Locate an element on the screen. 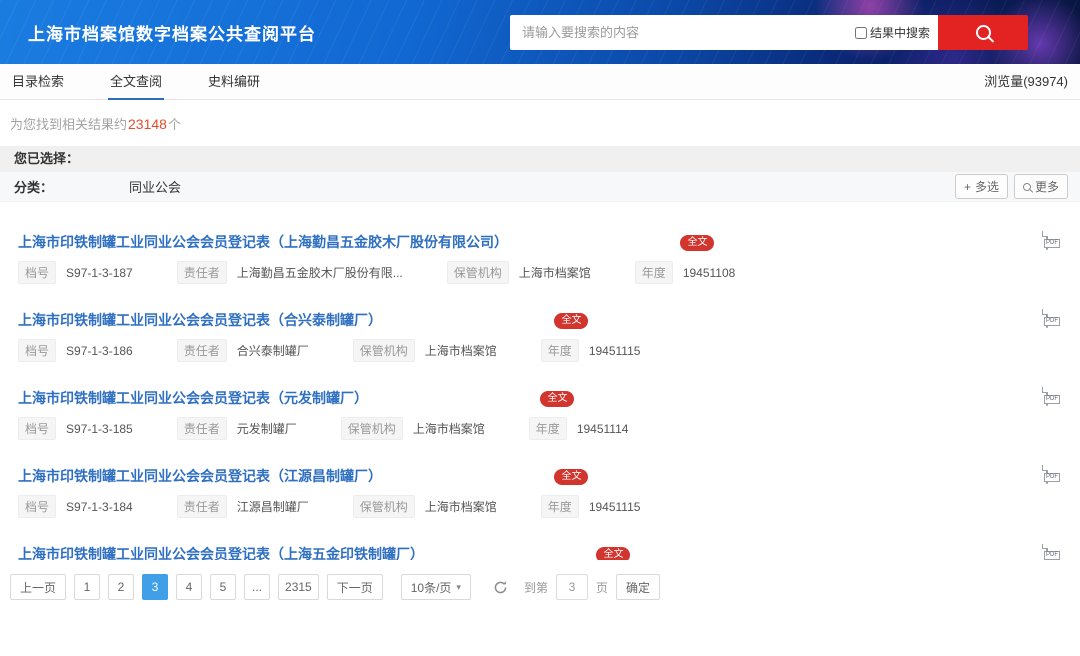 The height and width of the screenshot is (656, 1080). goto-confirm-button: 确定 is located at coordinates (637, 587).